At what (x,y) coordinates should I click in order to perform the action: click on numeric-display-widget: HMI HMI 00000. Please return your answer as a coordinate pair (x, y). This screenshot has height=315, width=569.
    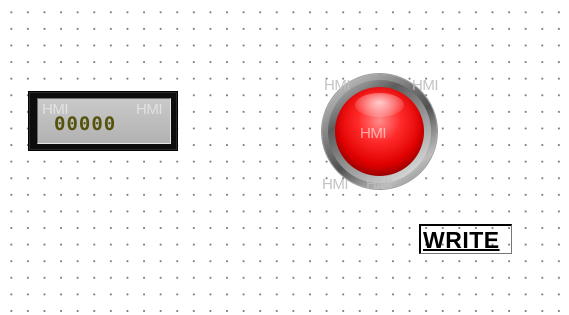
    Looking at the image, I should click on (103, 121).